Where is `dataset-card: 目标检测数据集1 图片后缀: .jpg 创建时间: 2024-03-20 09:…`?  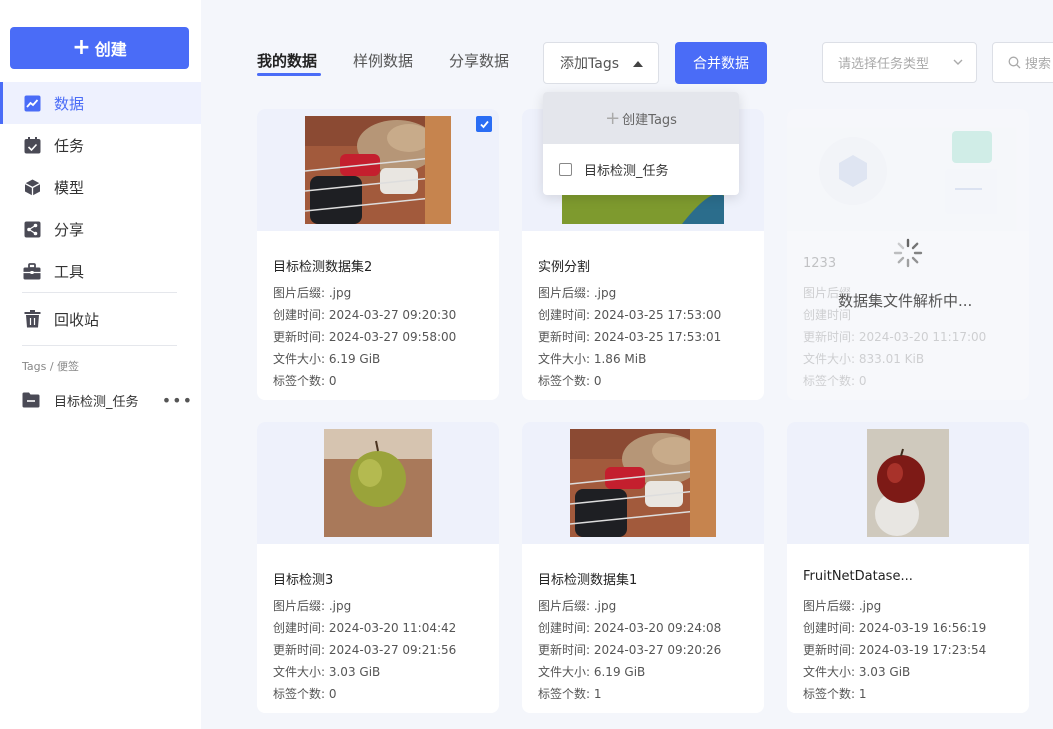 dataset-card: 目标检测数据集1 图片后缀: .jpg 创建时间: 2024-03-20 09:… is located at coordinates (643, 567).